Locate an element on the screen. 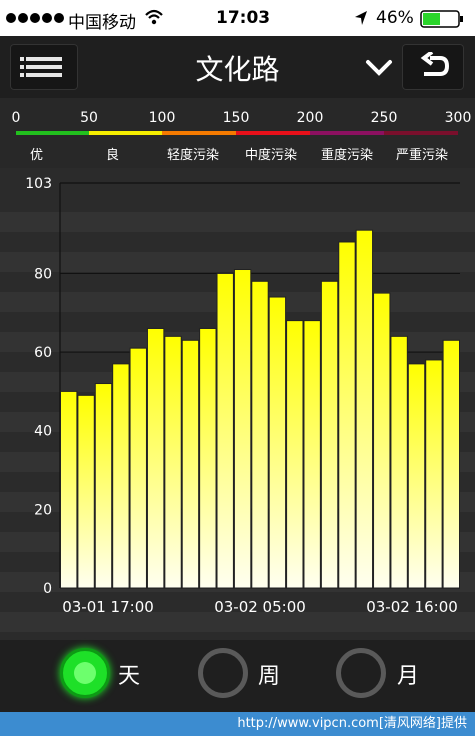 The height and width of the screenshot is (736, 475). wifi-icon is located at coordinates (154, 17).